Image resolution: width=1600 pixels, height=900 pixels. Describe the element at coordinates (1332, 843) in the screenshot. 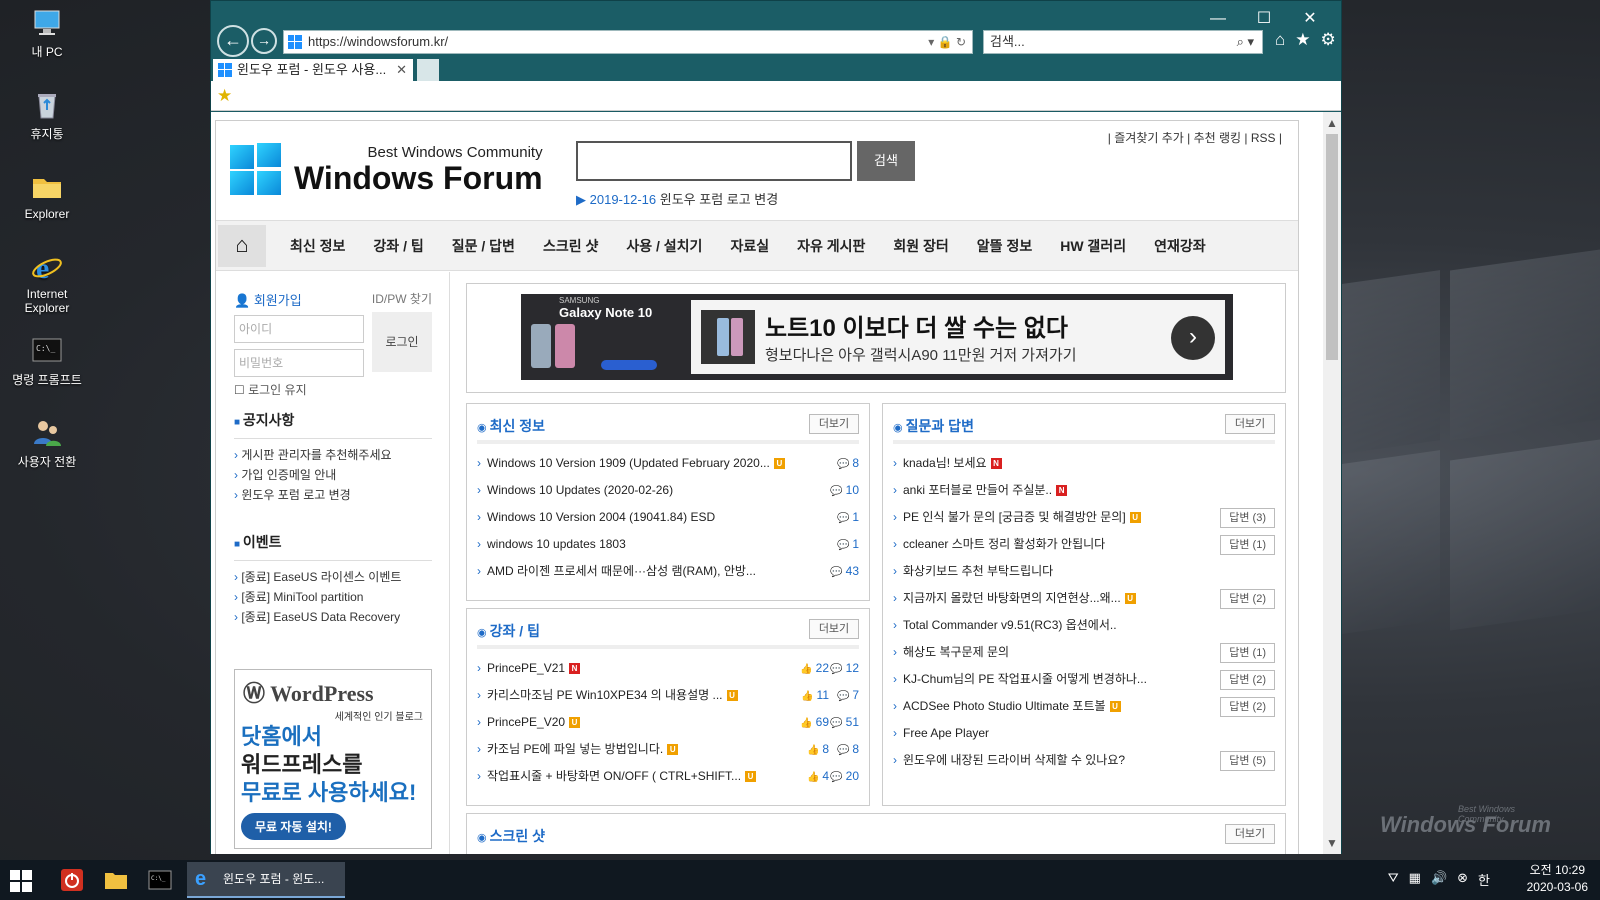

I see `scroll-down-icon: ▼` at that location.